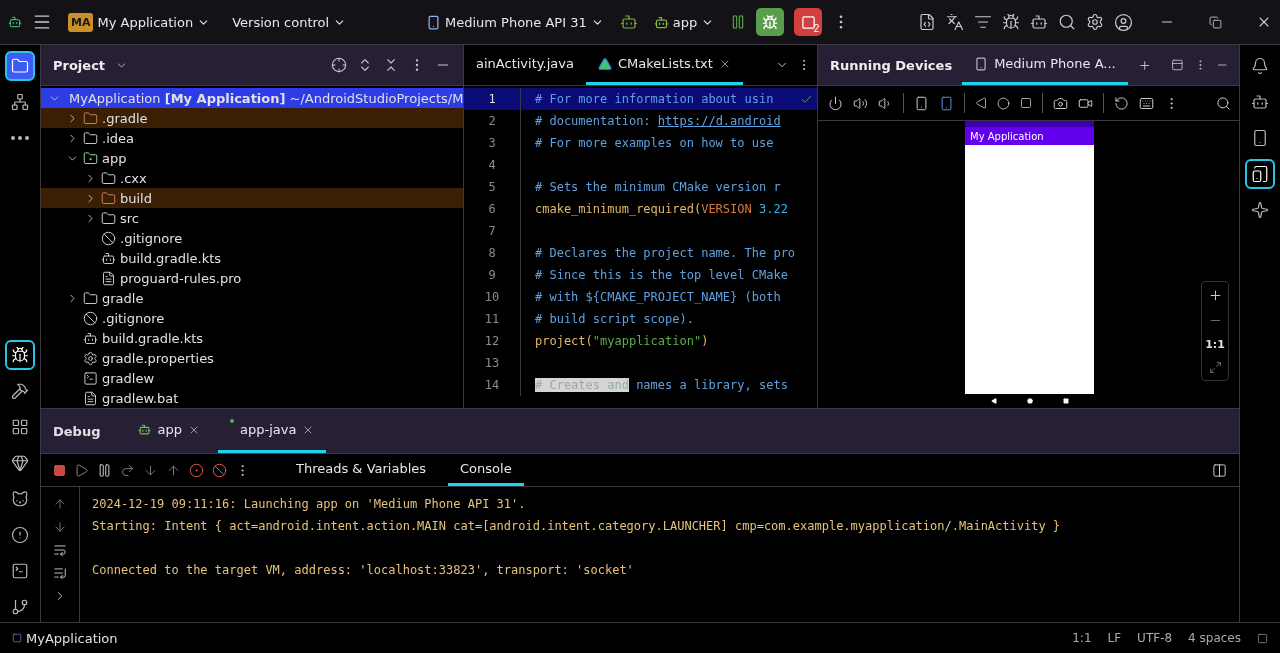 The image size is (1280, 653). What do you see at coordinates (1121, 103) in the screenshot?
I see `reset-icon` at bounding box center [1121, 103].